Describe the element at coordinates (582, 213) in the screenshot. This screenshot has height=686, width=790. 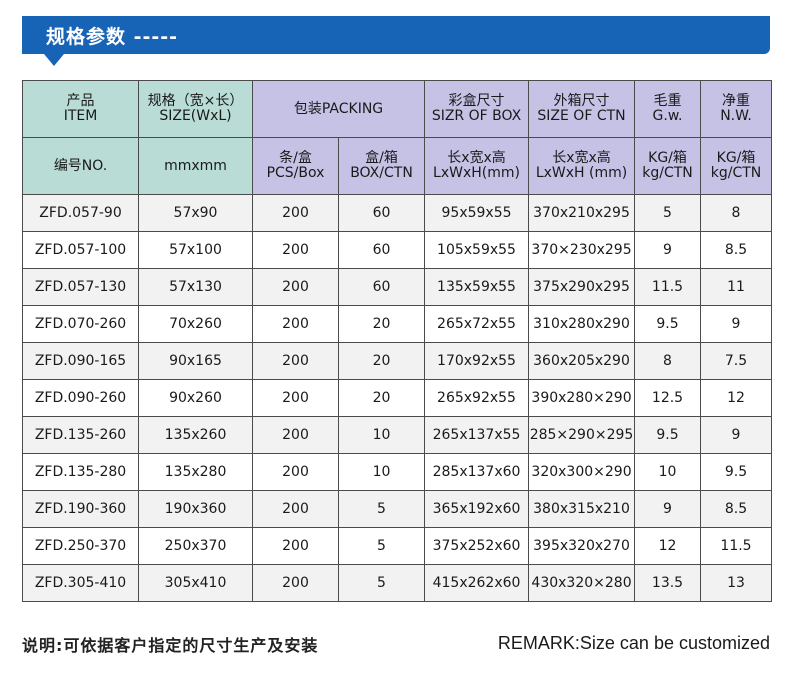
I see `cell-ctn-dim: 370x210x295` at that location.